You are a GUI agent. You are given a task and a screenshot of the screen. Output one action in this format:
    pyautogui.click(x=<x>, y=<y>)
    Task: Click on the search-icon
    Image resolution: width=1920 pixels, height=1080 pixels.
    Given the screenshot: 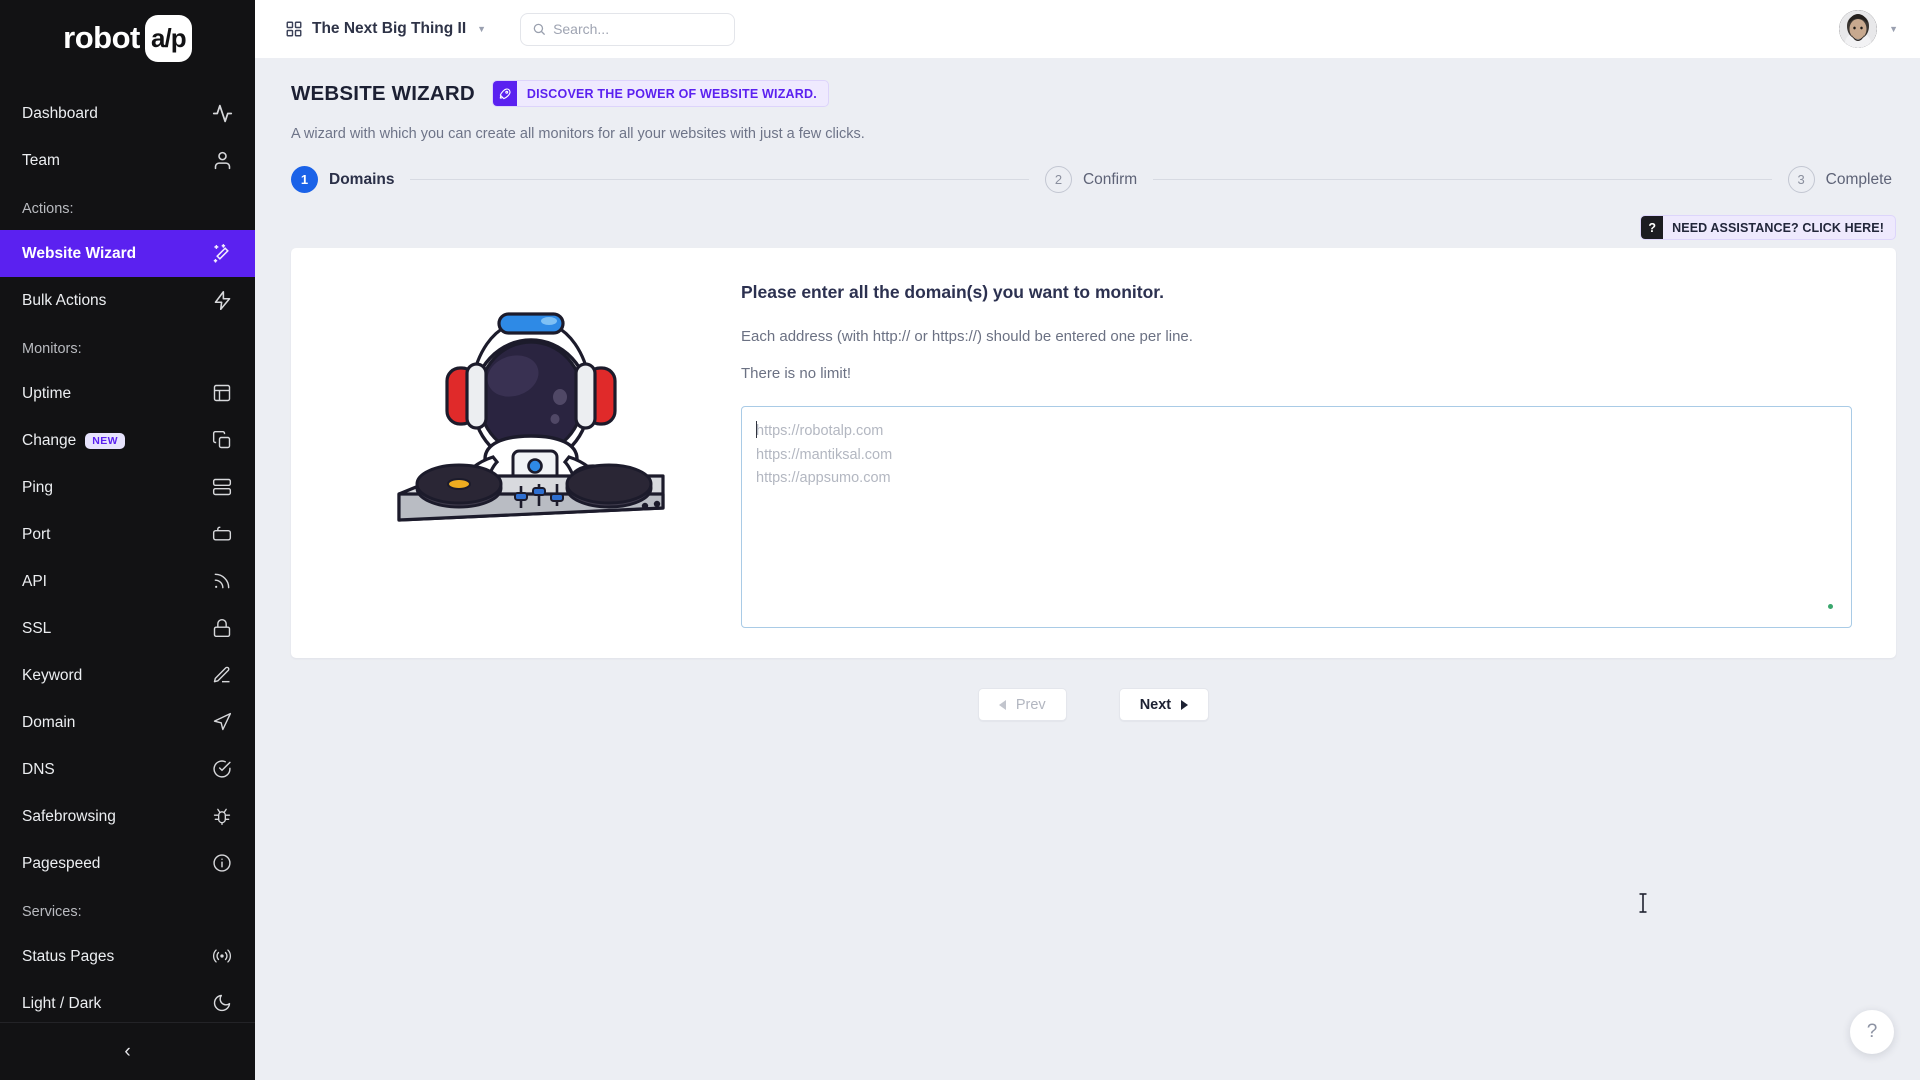 What is the action you would take?
    pyautogui.click(x=539, y=29)
    